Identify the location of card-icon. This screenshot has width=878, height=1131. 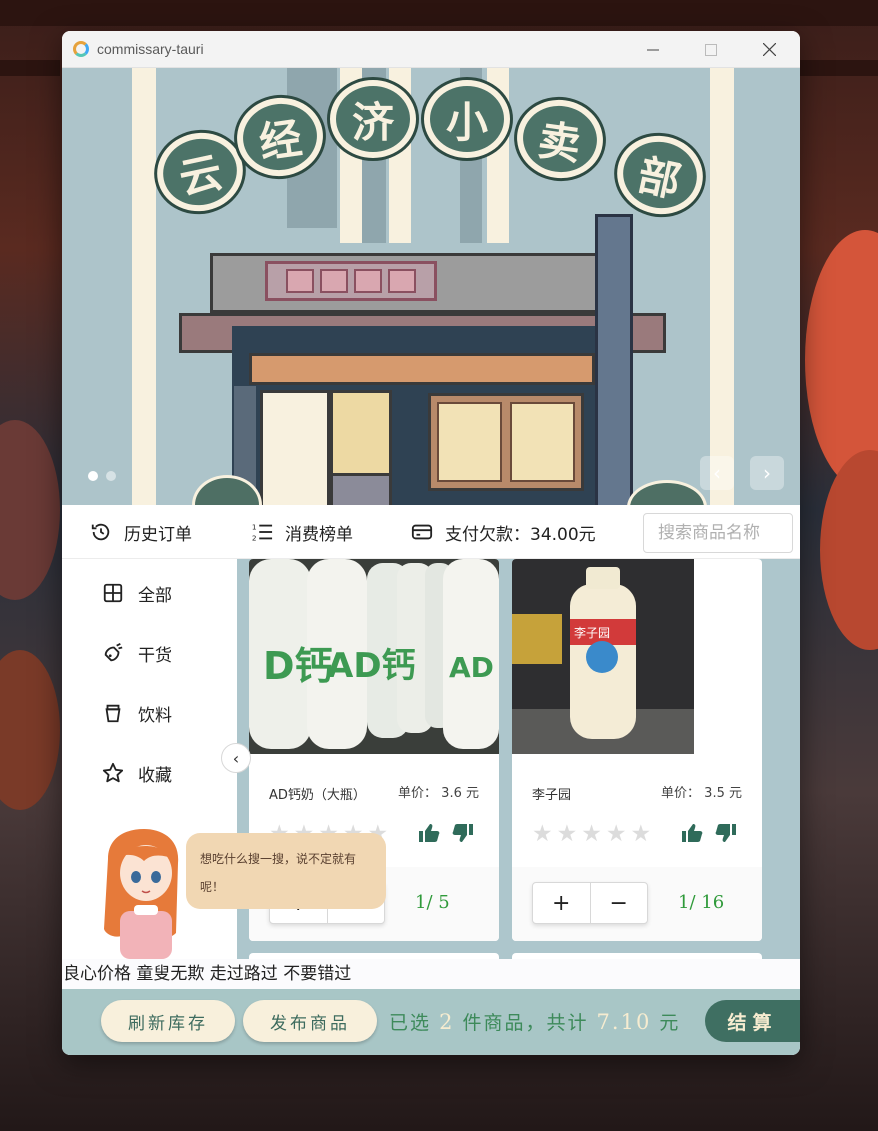
(422, 532).